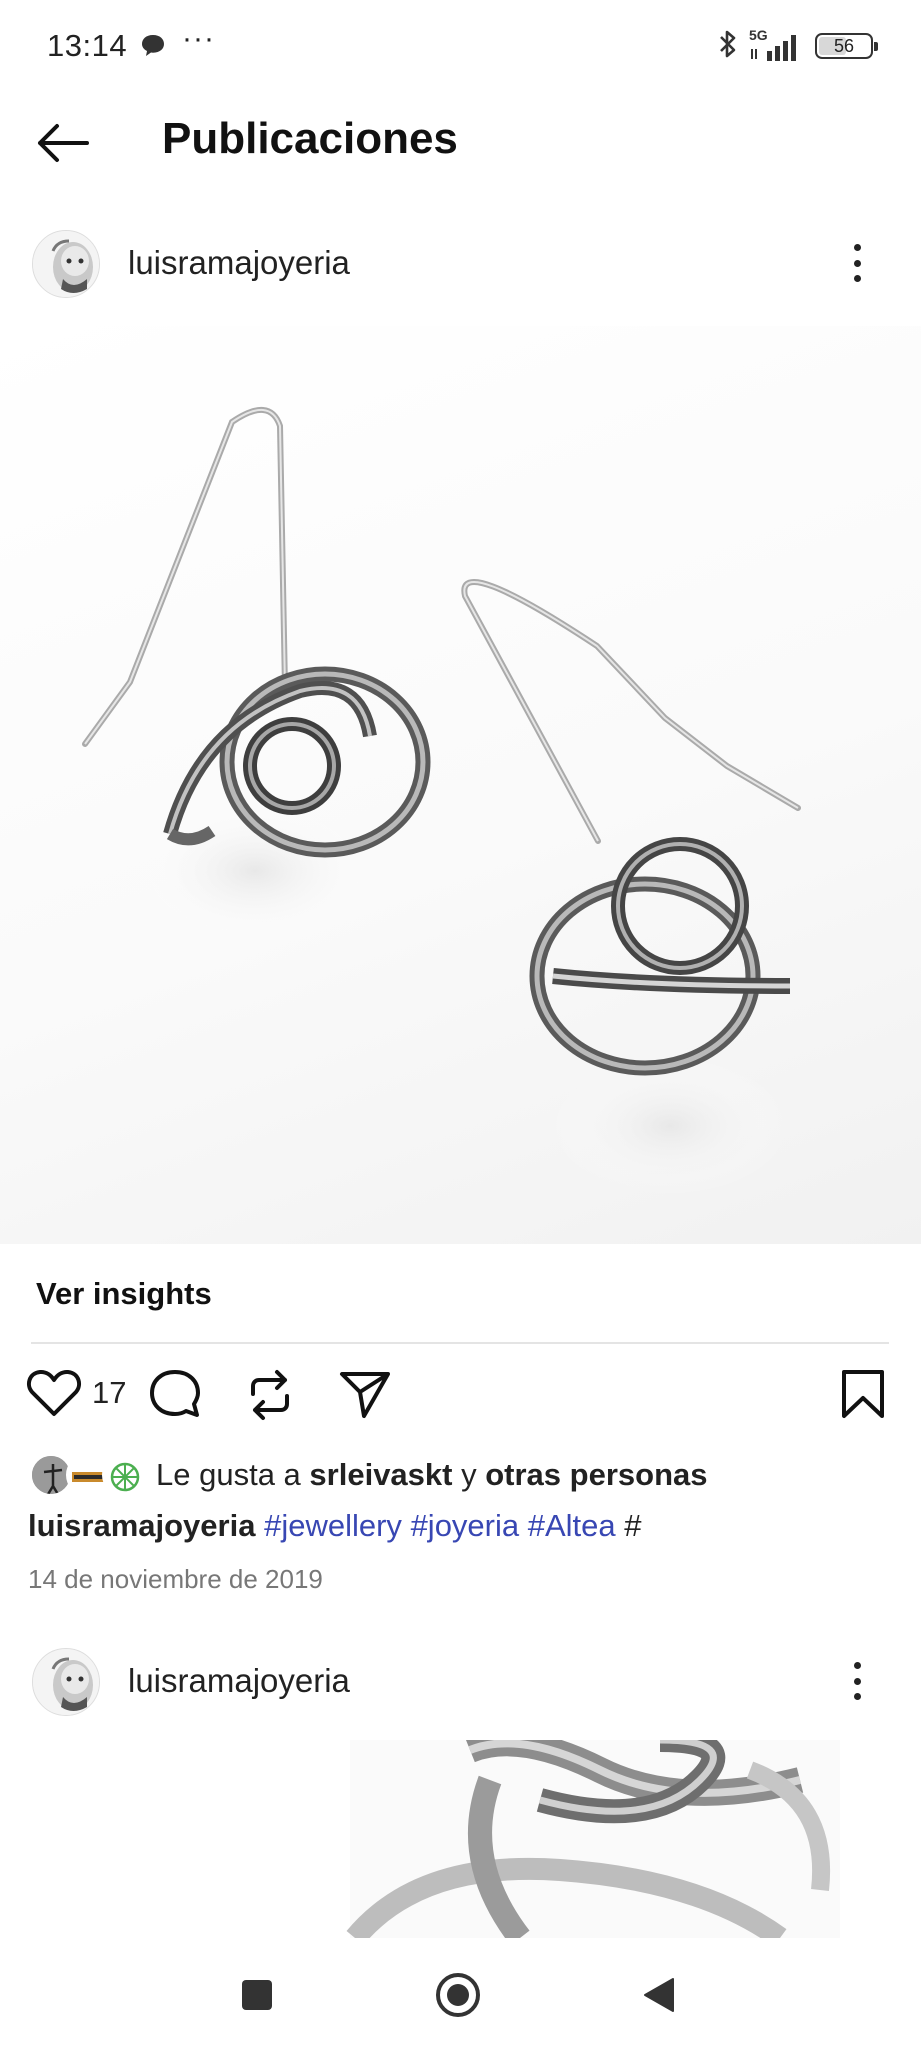 The height and width of the screenshot is (2048, 921). Describe the element at coordinates (141, 1525) in the screenshot. I see `caption-username: luisramajoyeria` at that location.